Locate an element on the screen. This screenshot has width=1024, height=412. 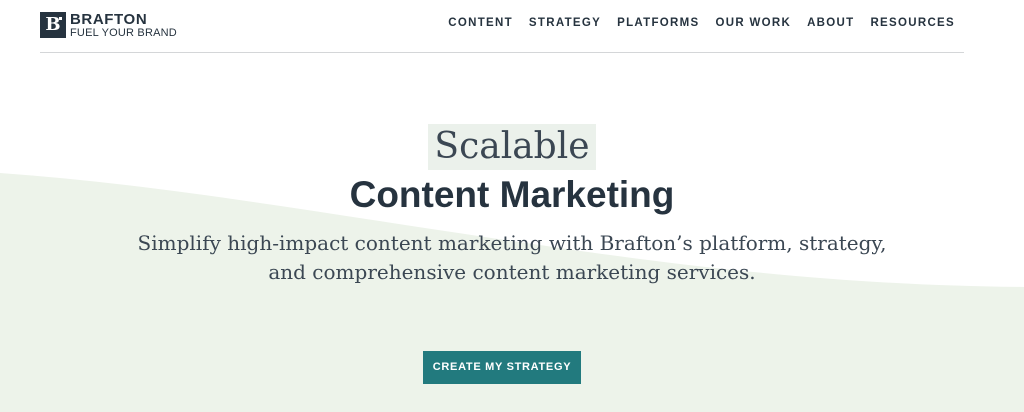
hero-title: Content Marketing is located at coordinates (512, 194).